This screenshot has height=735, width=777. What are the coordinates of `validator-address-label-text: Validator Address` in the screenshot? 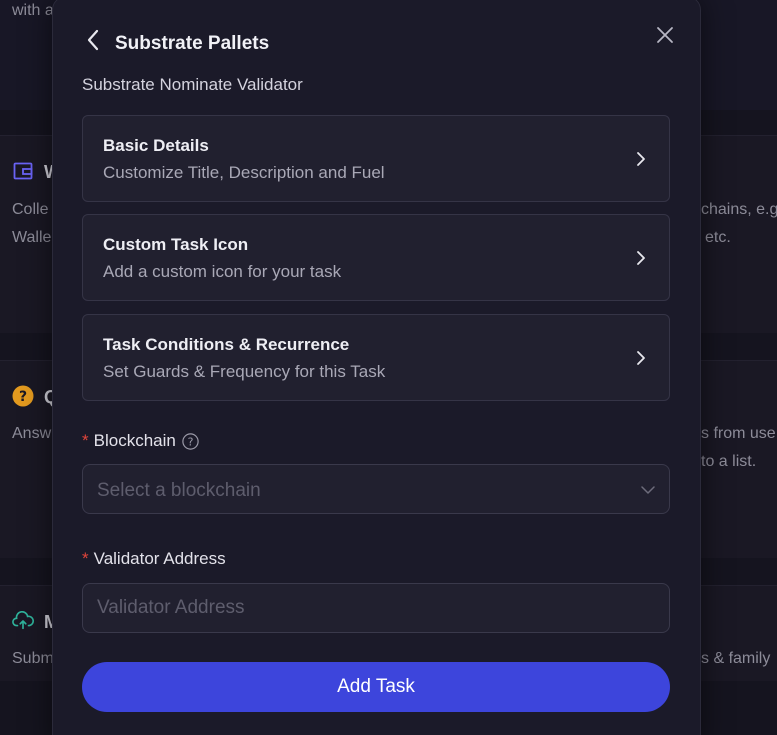 It's located at (159, 558).